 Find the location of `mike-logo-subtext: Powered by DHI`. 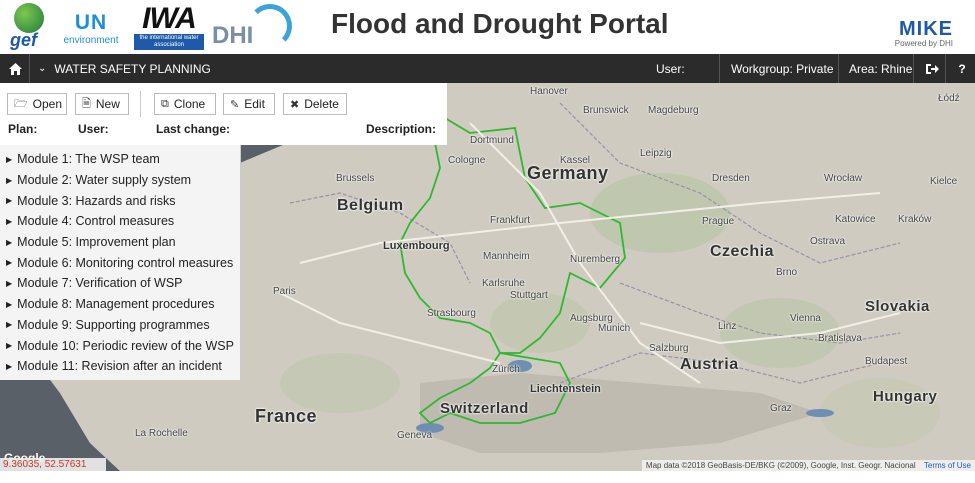

mike-logo-subtext: Powered by DHI is located at coordinates (923, 43).